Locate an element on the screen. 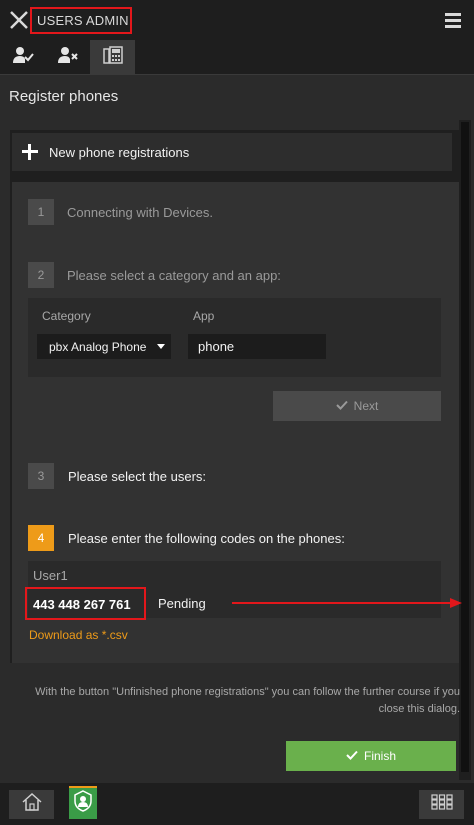 The image size is (474, 825). step-1-number: 1 is located at coordinates (41, 212).